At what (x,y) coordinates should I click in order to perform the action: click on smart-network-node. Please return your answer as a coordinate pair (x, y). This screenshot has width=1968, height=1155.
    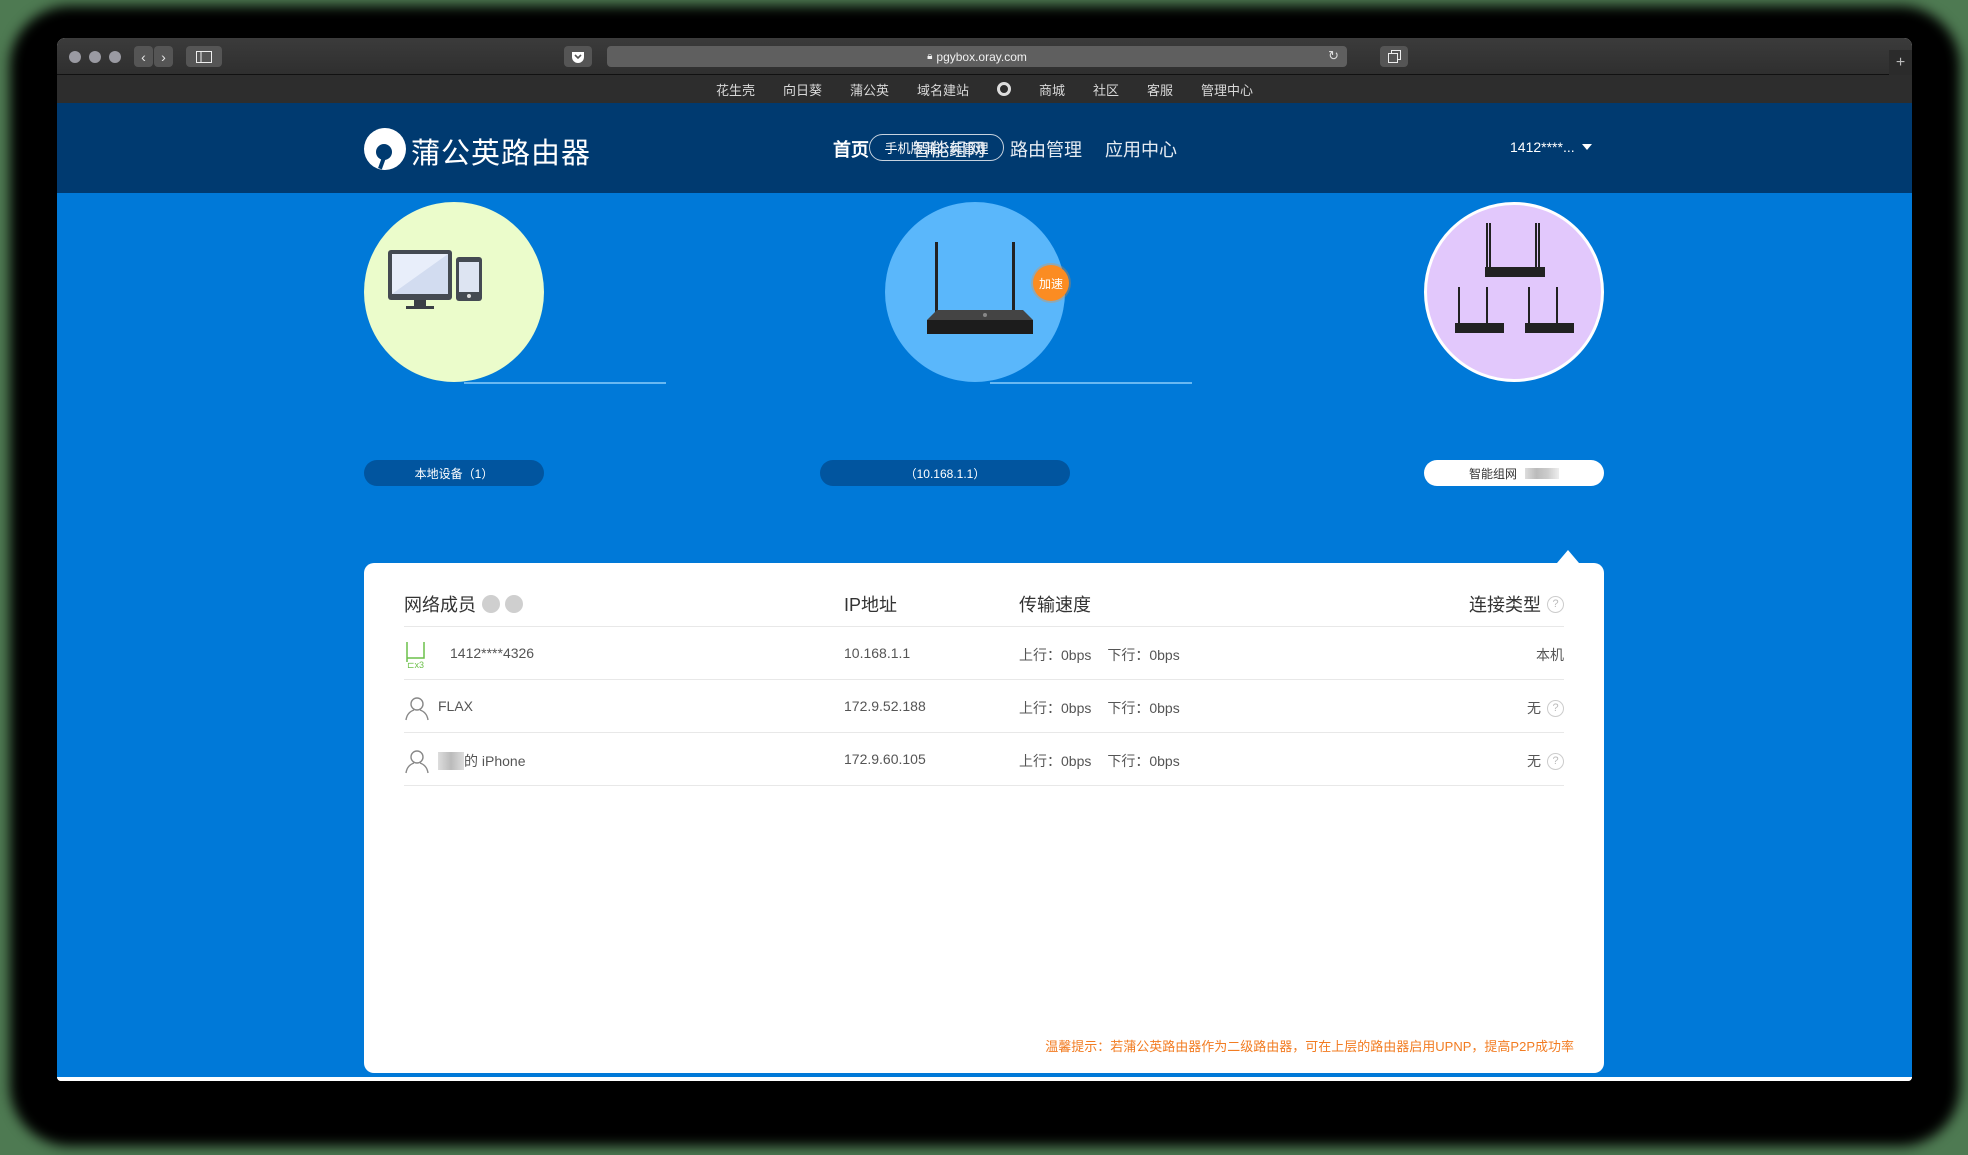
    Looking at the image, I should click on (1514, 292).